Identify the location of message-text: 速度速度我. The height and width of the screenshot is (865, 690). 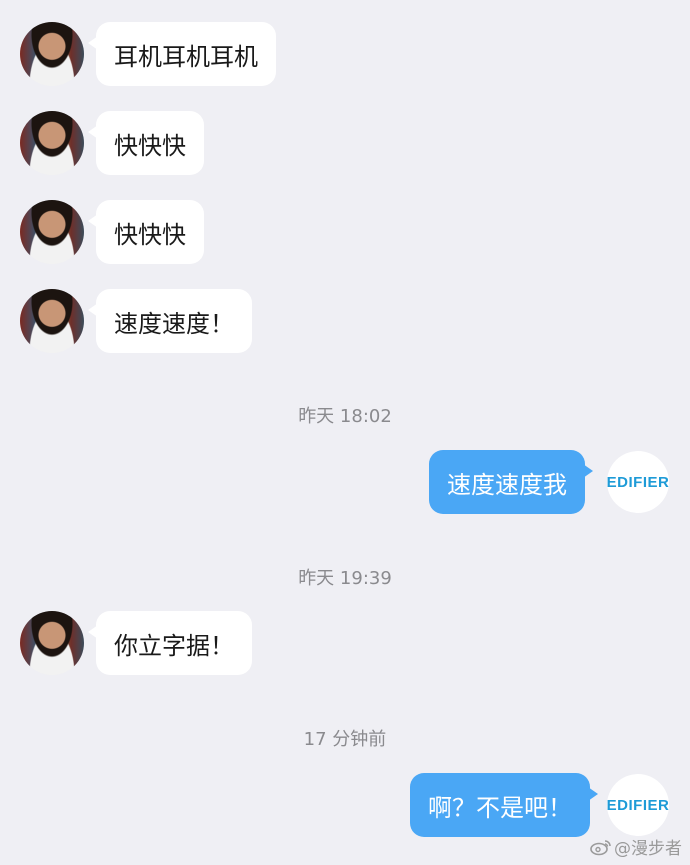
(507, 484).